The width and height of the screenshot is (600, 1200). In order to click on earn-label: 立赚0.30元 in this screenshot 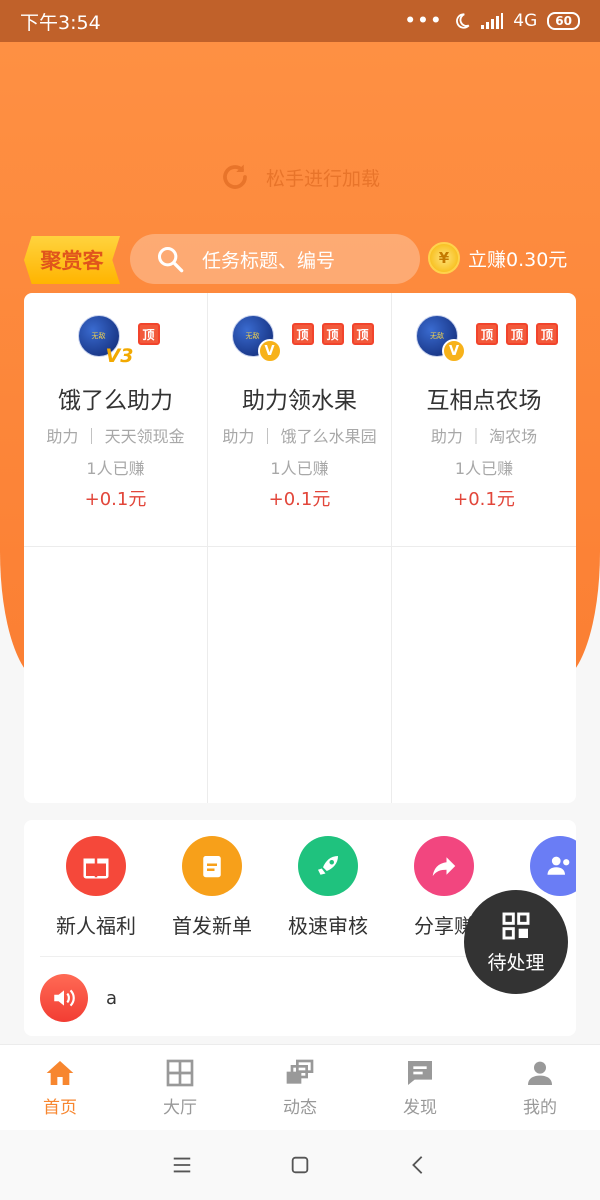, I will do `click(518, 259)`.